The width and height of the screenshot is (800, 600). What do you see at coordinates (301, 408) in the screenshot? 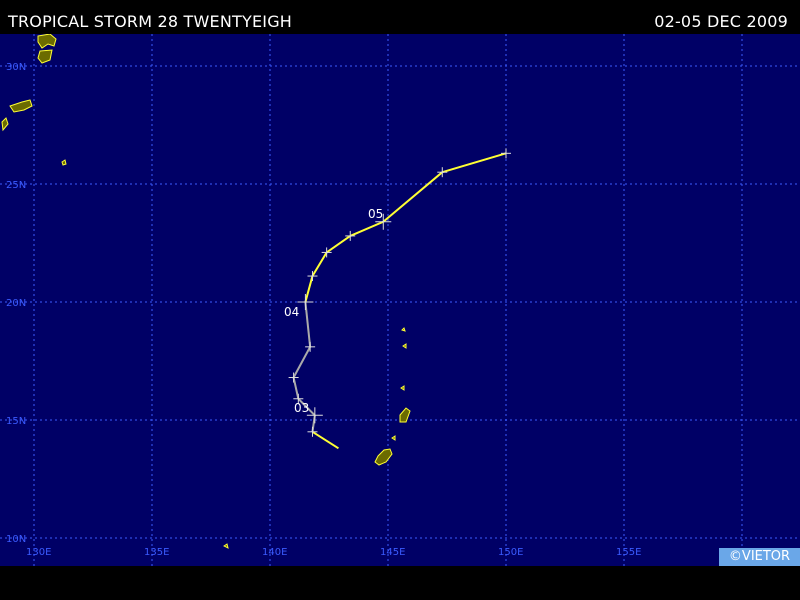
I see `day-label-03: 03` at bounding box center [301, 408].